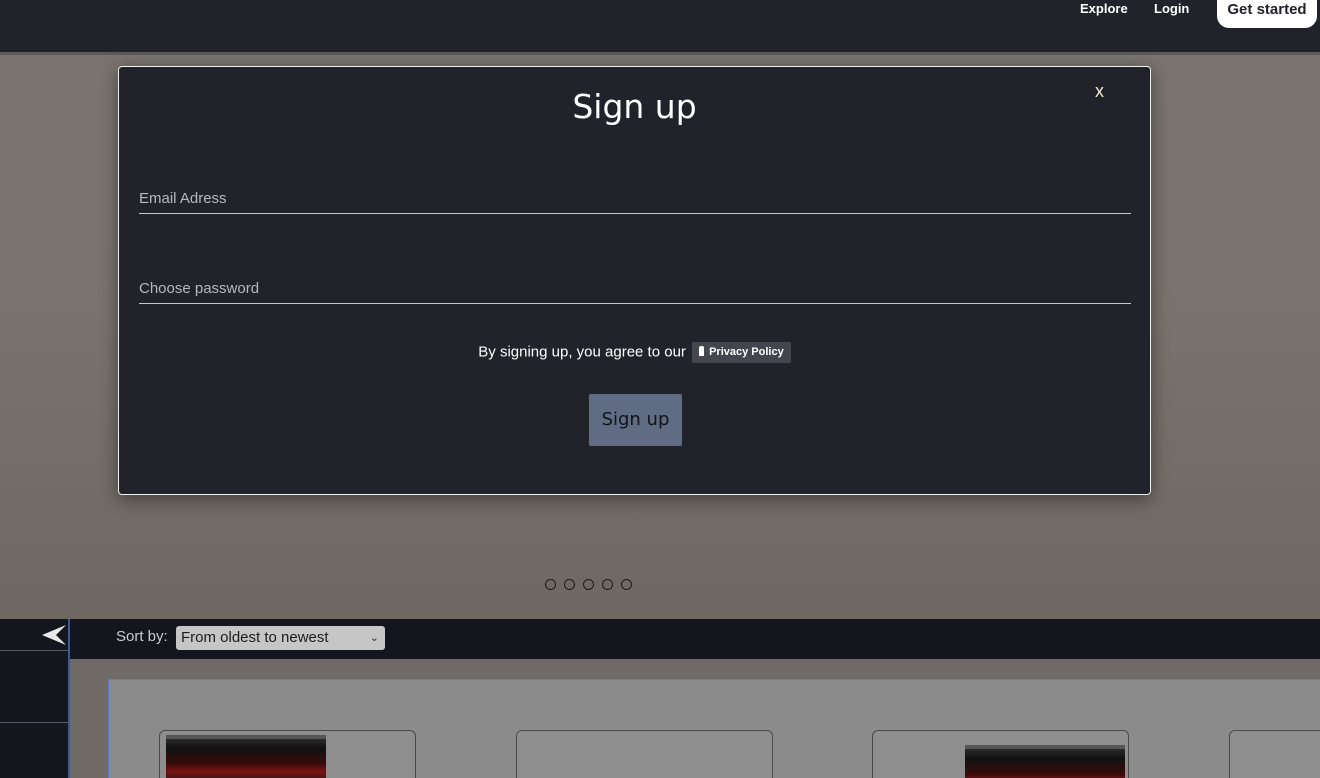 The image size is (1320, 778). What do you see at coordinates (1267, 14) in the screenshot?
I see `get-started-button: Get started` at bounding box center [1267, 14].